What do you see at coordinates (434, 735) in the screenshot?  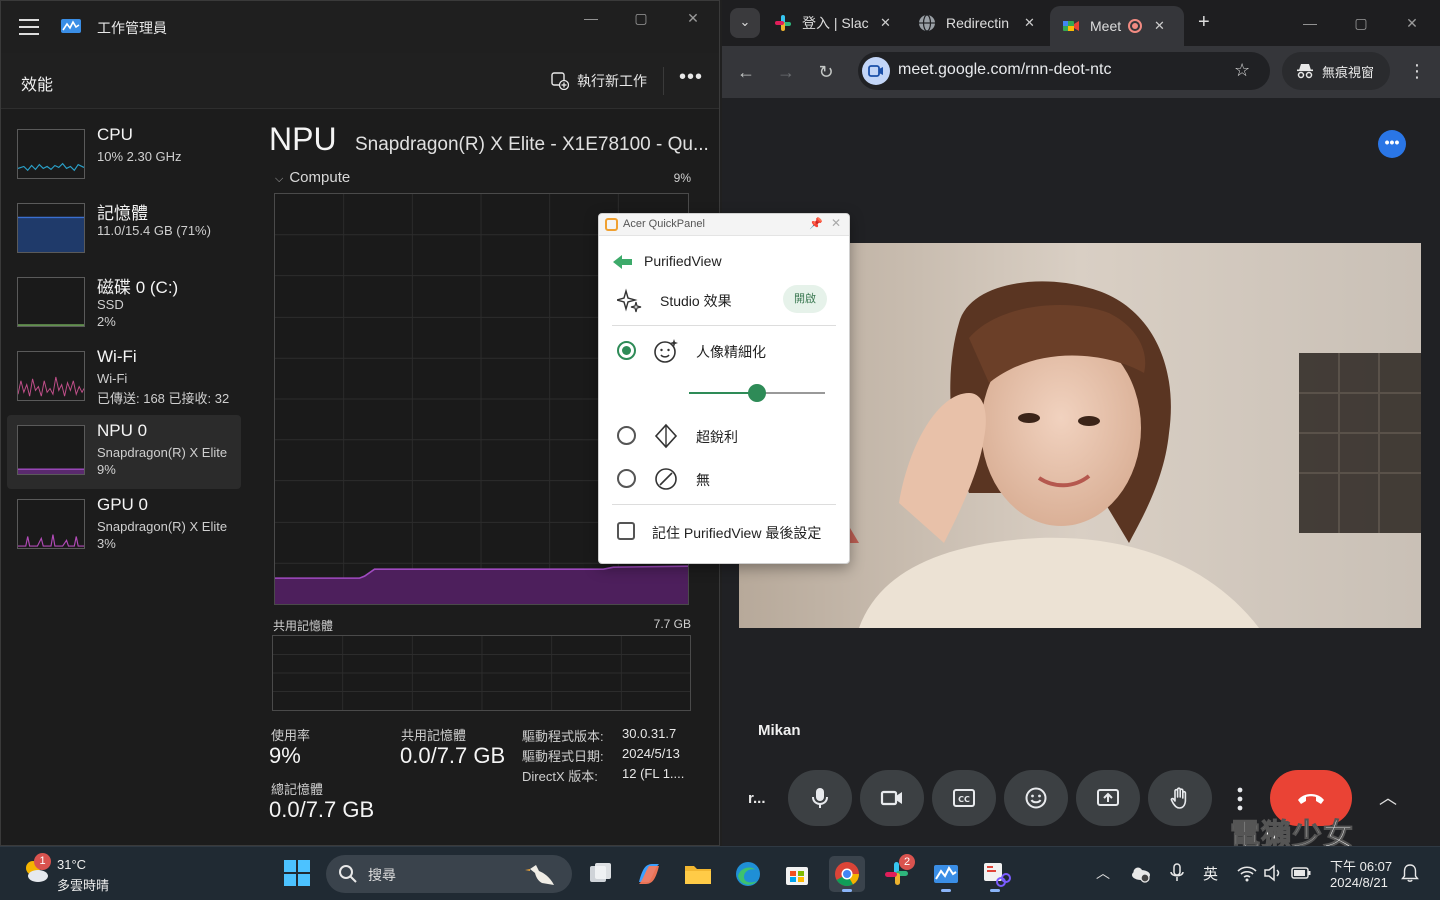 I see `shared-memory-stat-label: 共用記憶體` at bounding box center [434, 735].